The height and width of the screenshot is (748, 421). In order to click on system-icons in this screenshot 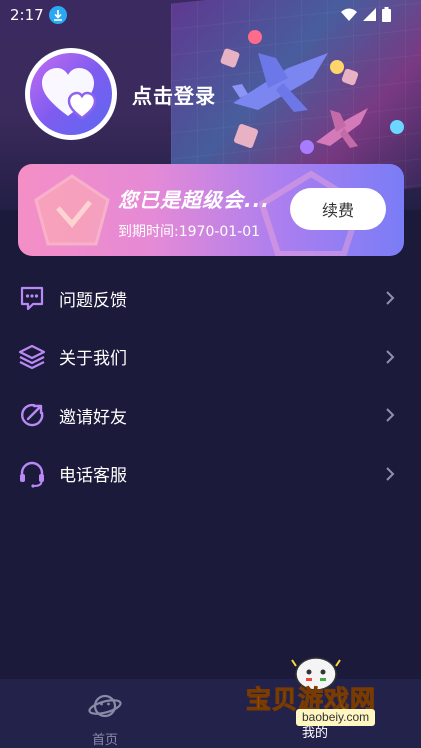, I will do `click(366, 14)`.